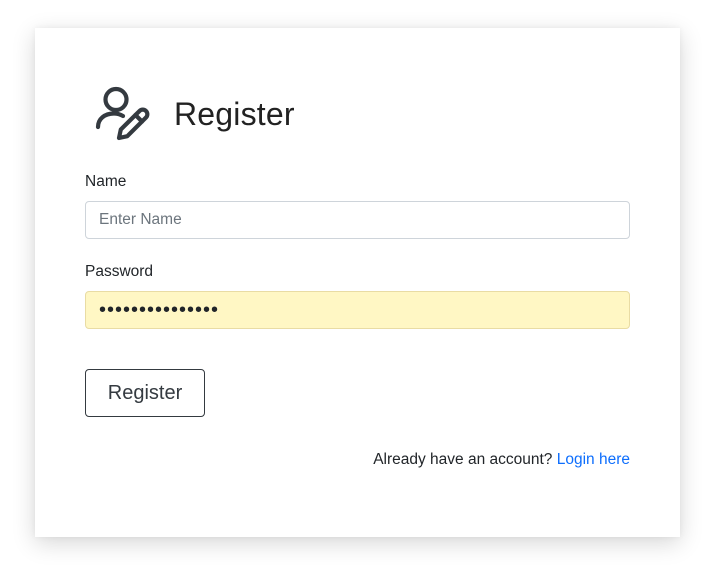  Describe the element at coordinates (234, 113) in the screenshot. I see `page-title: Register` at that location.